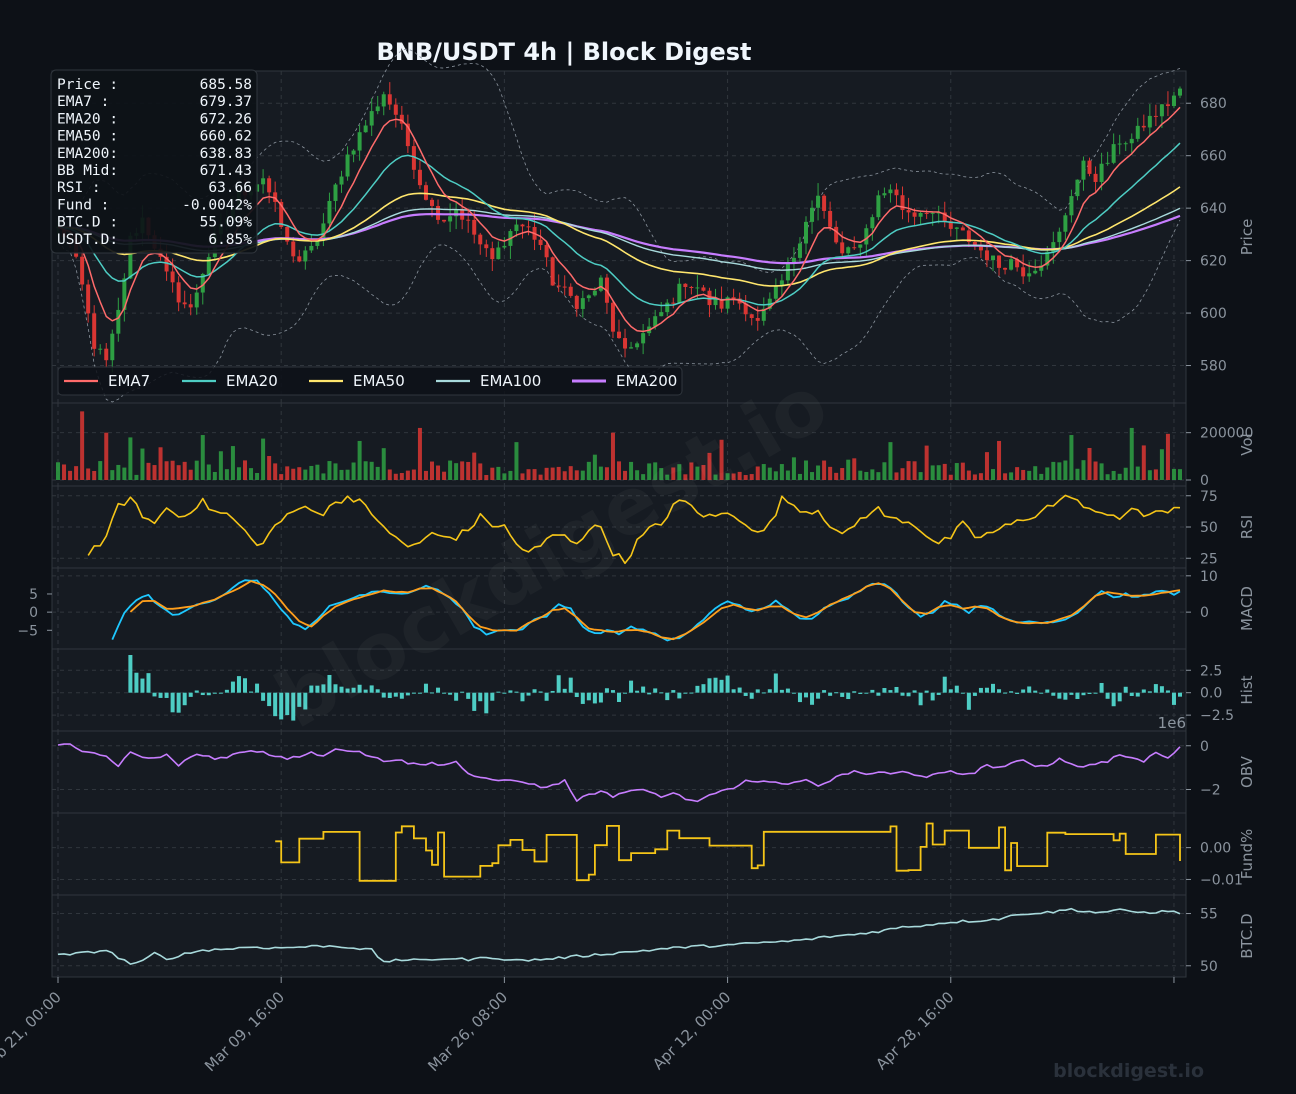  I want to click on panel-macd-ytick-left-label: 0, so click(33, 613).